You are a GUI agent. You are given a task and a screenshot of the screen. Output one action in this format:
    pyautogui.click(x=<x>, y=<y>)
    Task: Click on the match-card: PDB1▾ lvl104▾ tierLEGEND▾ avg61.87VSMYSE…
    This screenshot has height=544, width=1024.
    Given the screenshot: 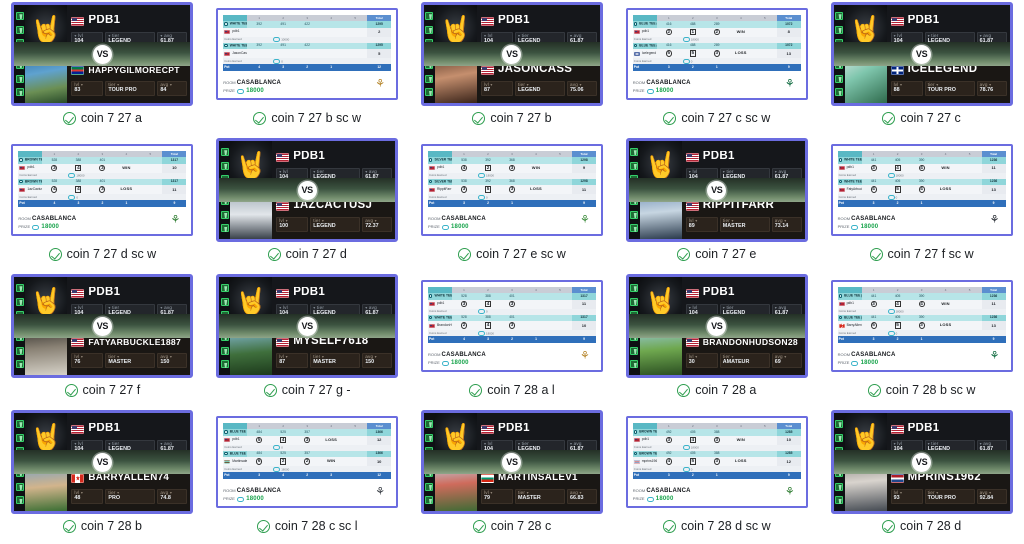 What is the action you would take?
    pyautogui.click(x=307, y=326)
    